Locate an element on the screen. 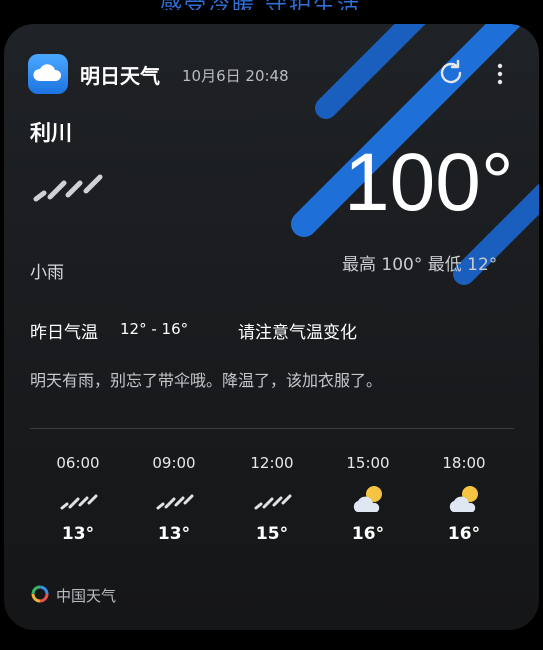 The height and width of the screenshot is (650, 543). weather-advice: 明天有雨，别忘了带伞哦。降温了，该加衣服了。 is located at coordinates (206, 380).